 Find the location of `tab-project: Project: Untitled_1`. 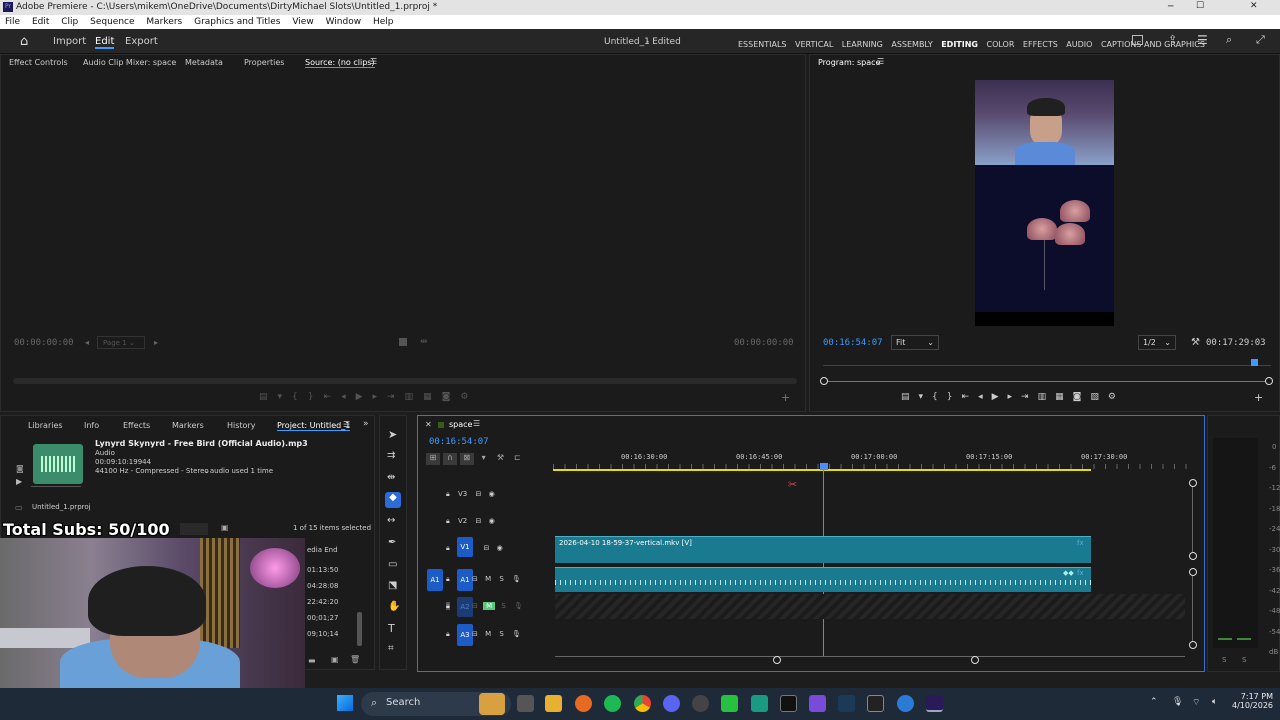

tab-project: Project: Untitled_1 is located at coordinates (314, 426).